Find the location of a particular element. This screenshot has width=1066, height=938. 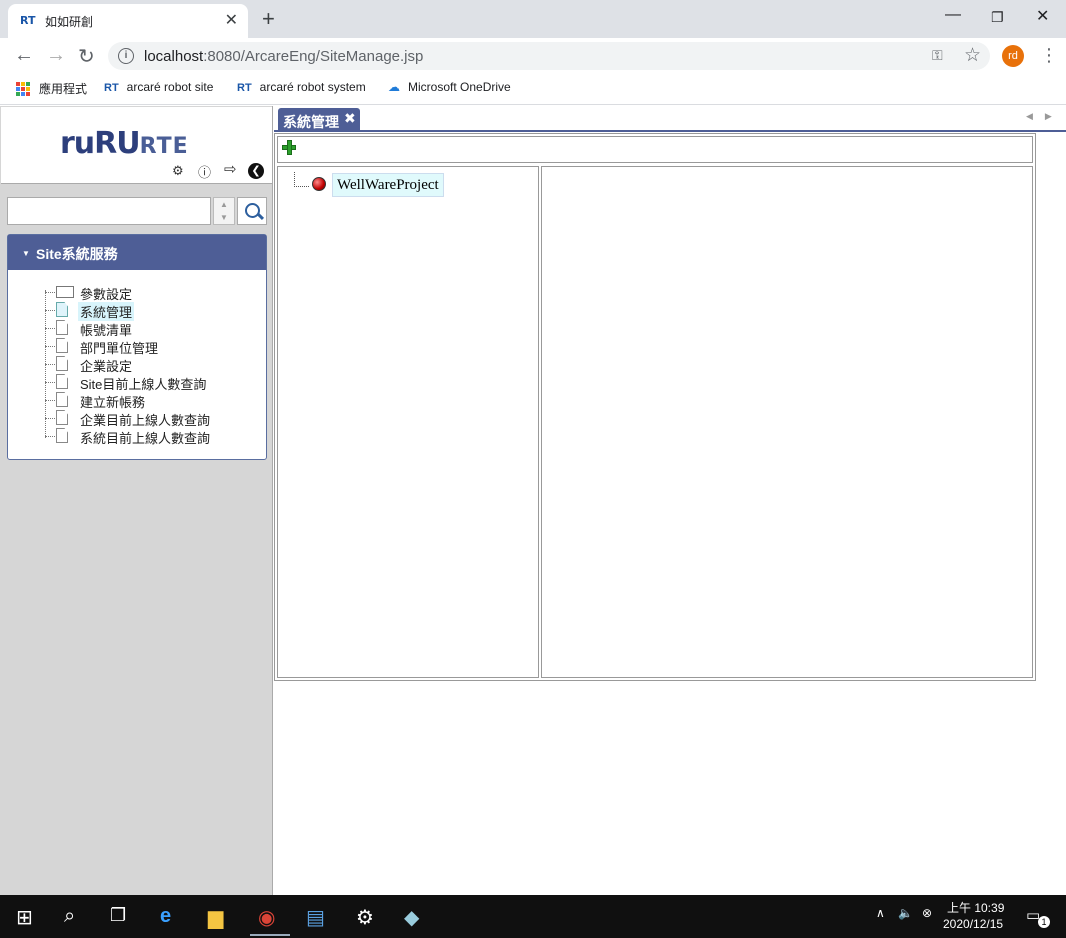

key-icon: ⚿ is located at coordinates (937, 55).